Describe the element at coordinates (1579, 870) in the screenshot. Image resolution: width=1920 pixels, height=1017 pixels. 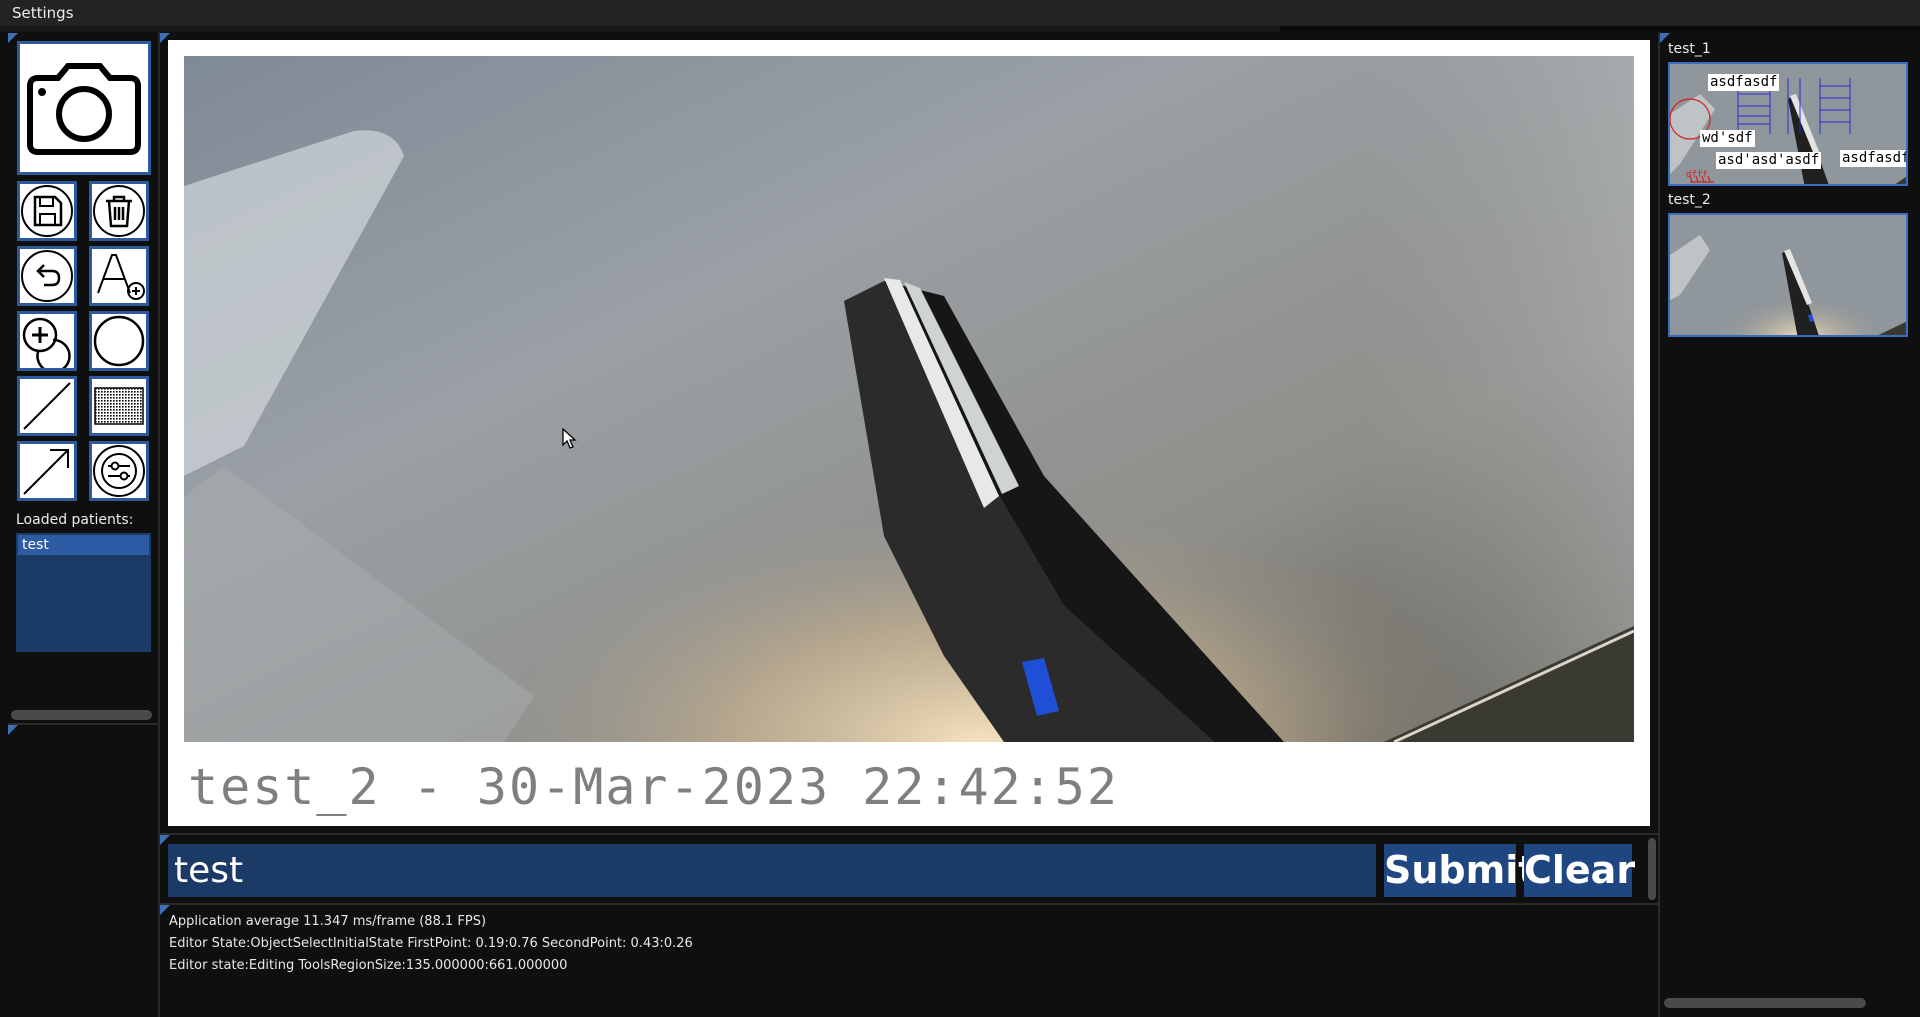
I see `clear-button: Clear` at that location.